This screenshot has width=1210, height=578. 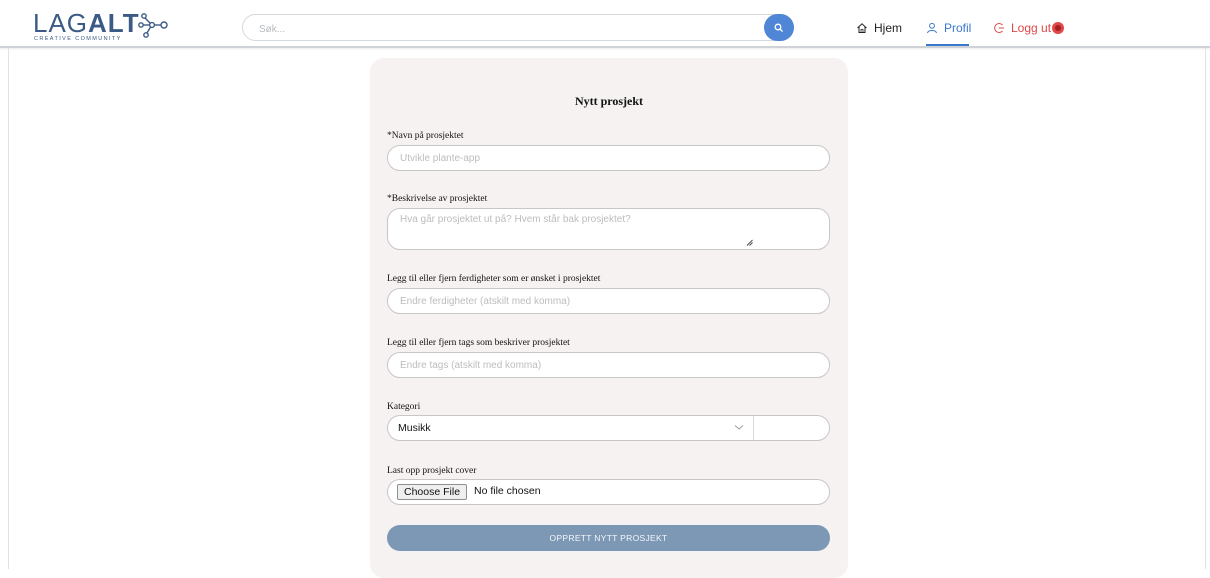 I want to click on page-left-border, so click(x=8, y=308).